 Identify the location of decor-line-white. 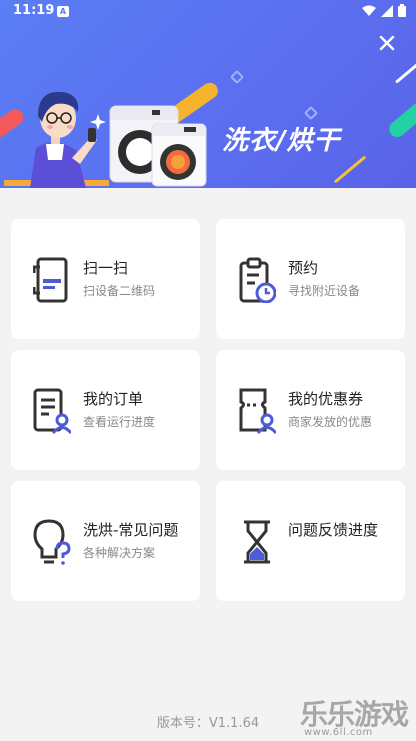
(405, 71).